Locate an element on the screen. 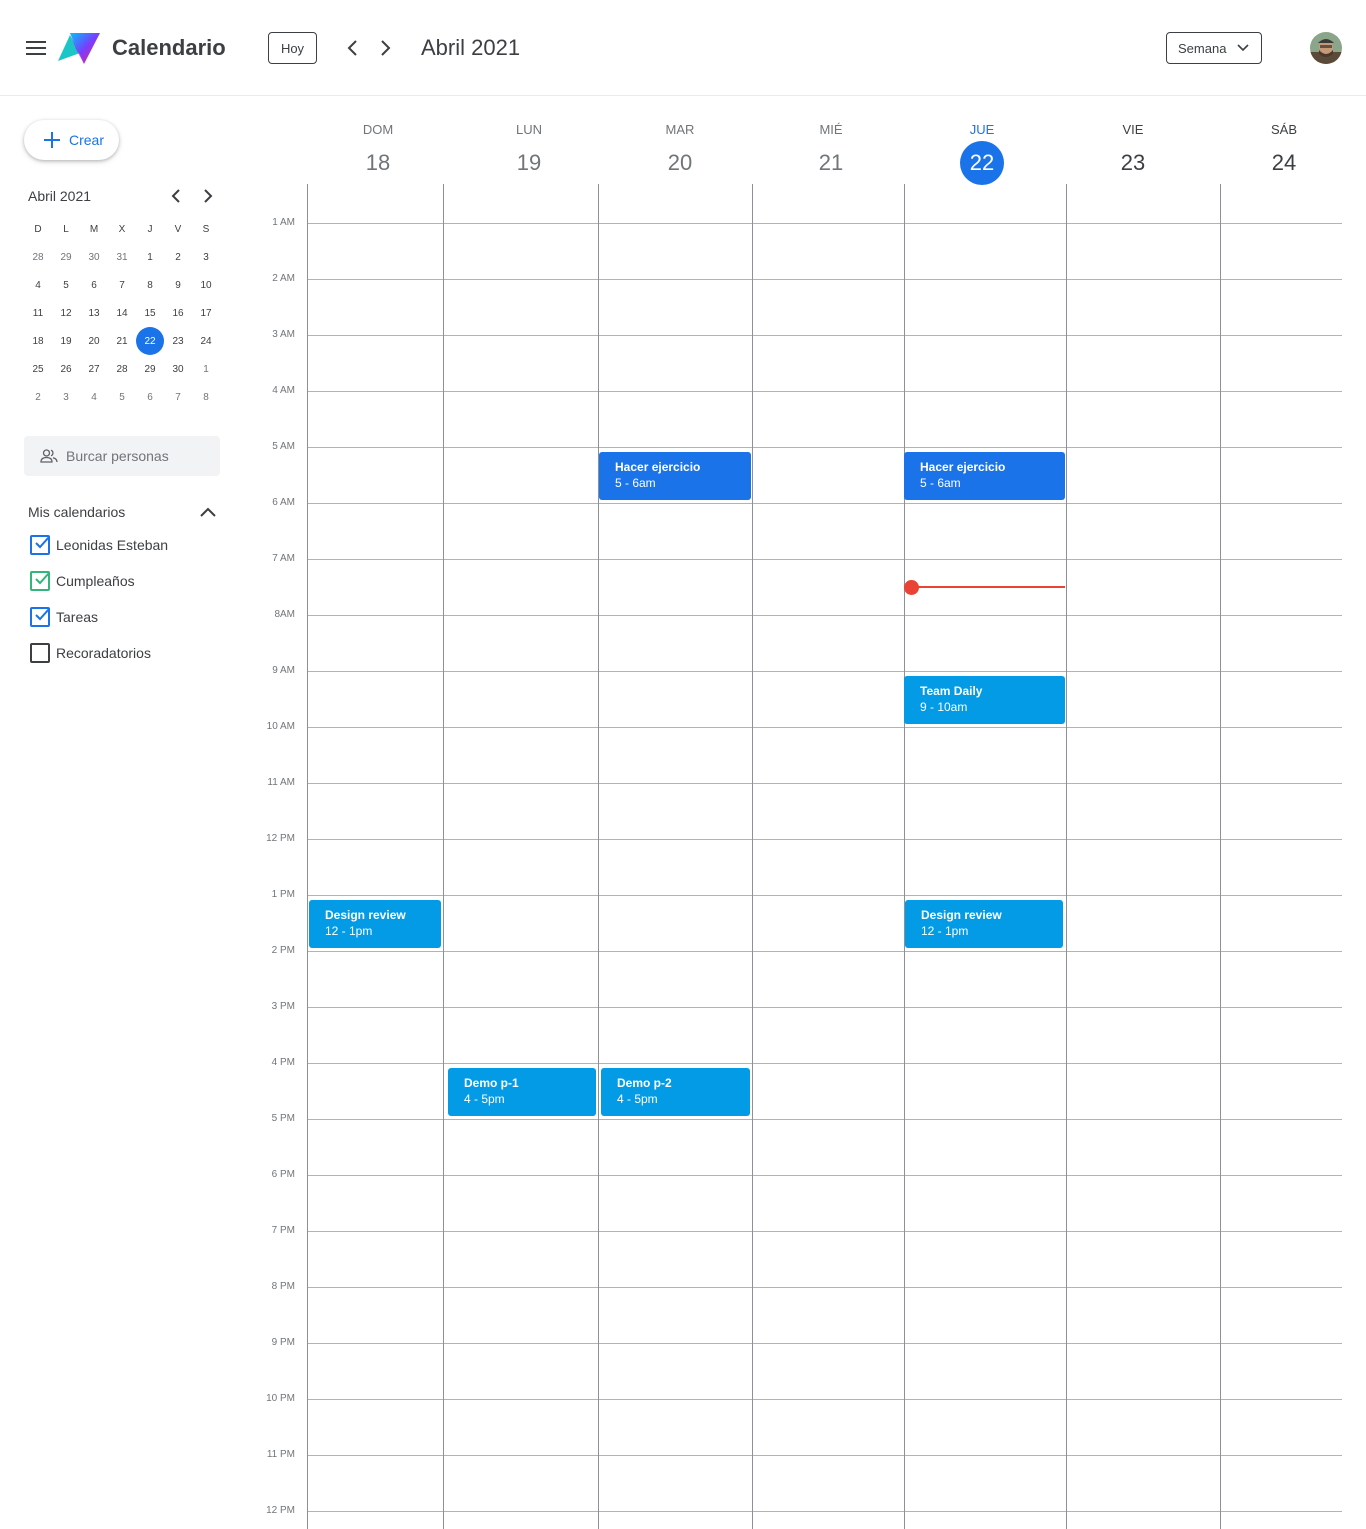 The height and width of the screenshot is (1529, 1366). hour-label: 6 AM is located at coordinates (283, 502).